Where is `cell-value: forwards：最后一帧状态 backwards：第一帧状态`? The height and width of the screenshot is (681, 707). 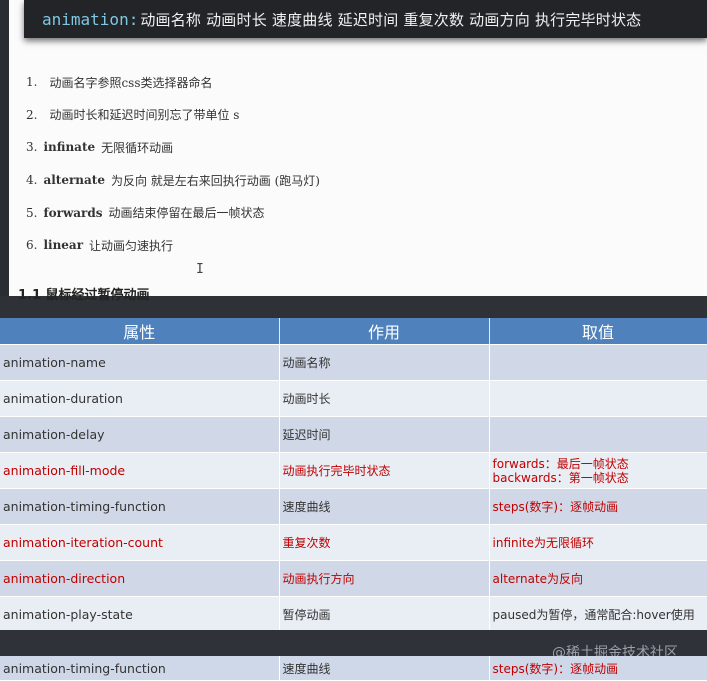 cell-value: forwards：最后一帧状态 backwards：第一帧状态 is located at coordinates (598, 470).